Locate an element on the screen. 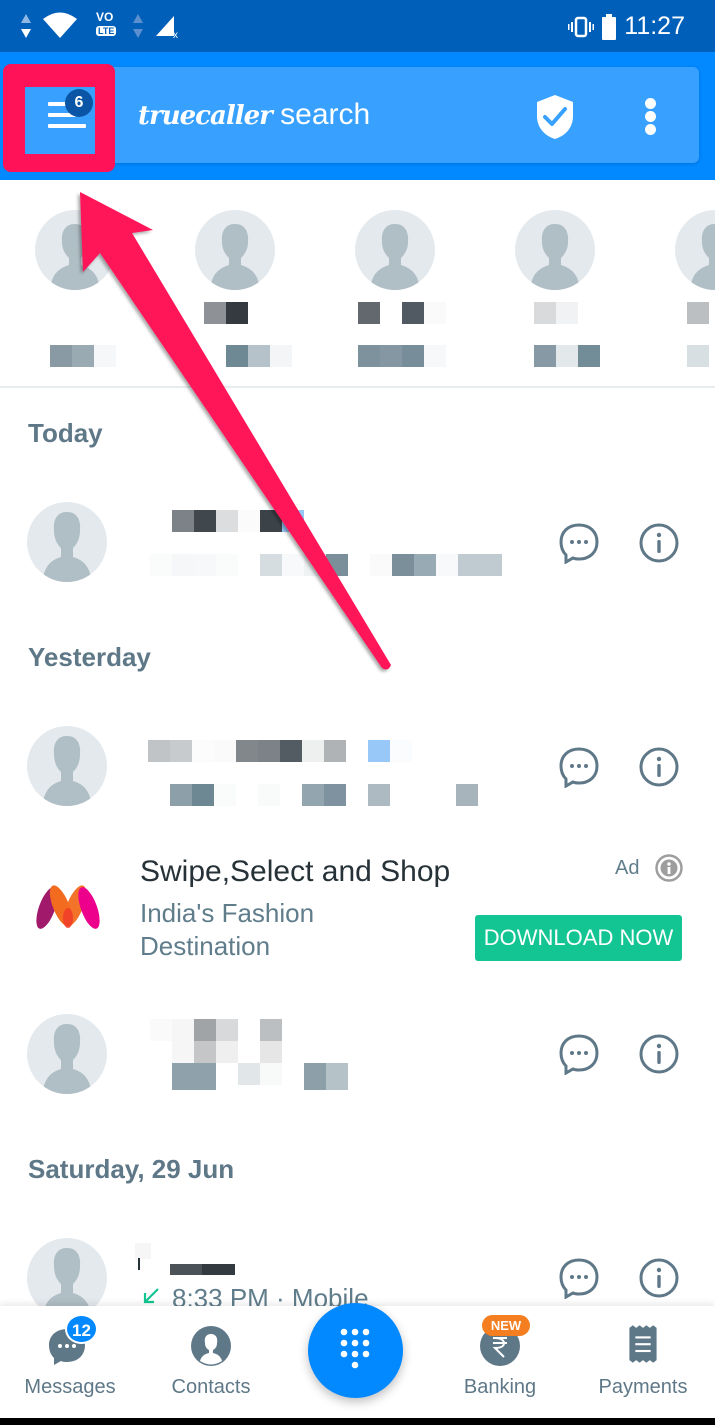  adchoices-icon is located at coordinates (669, 868).